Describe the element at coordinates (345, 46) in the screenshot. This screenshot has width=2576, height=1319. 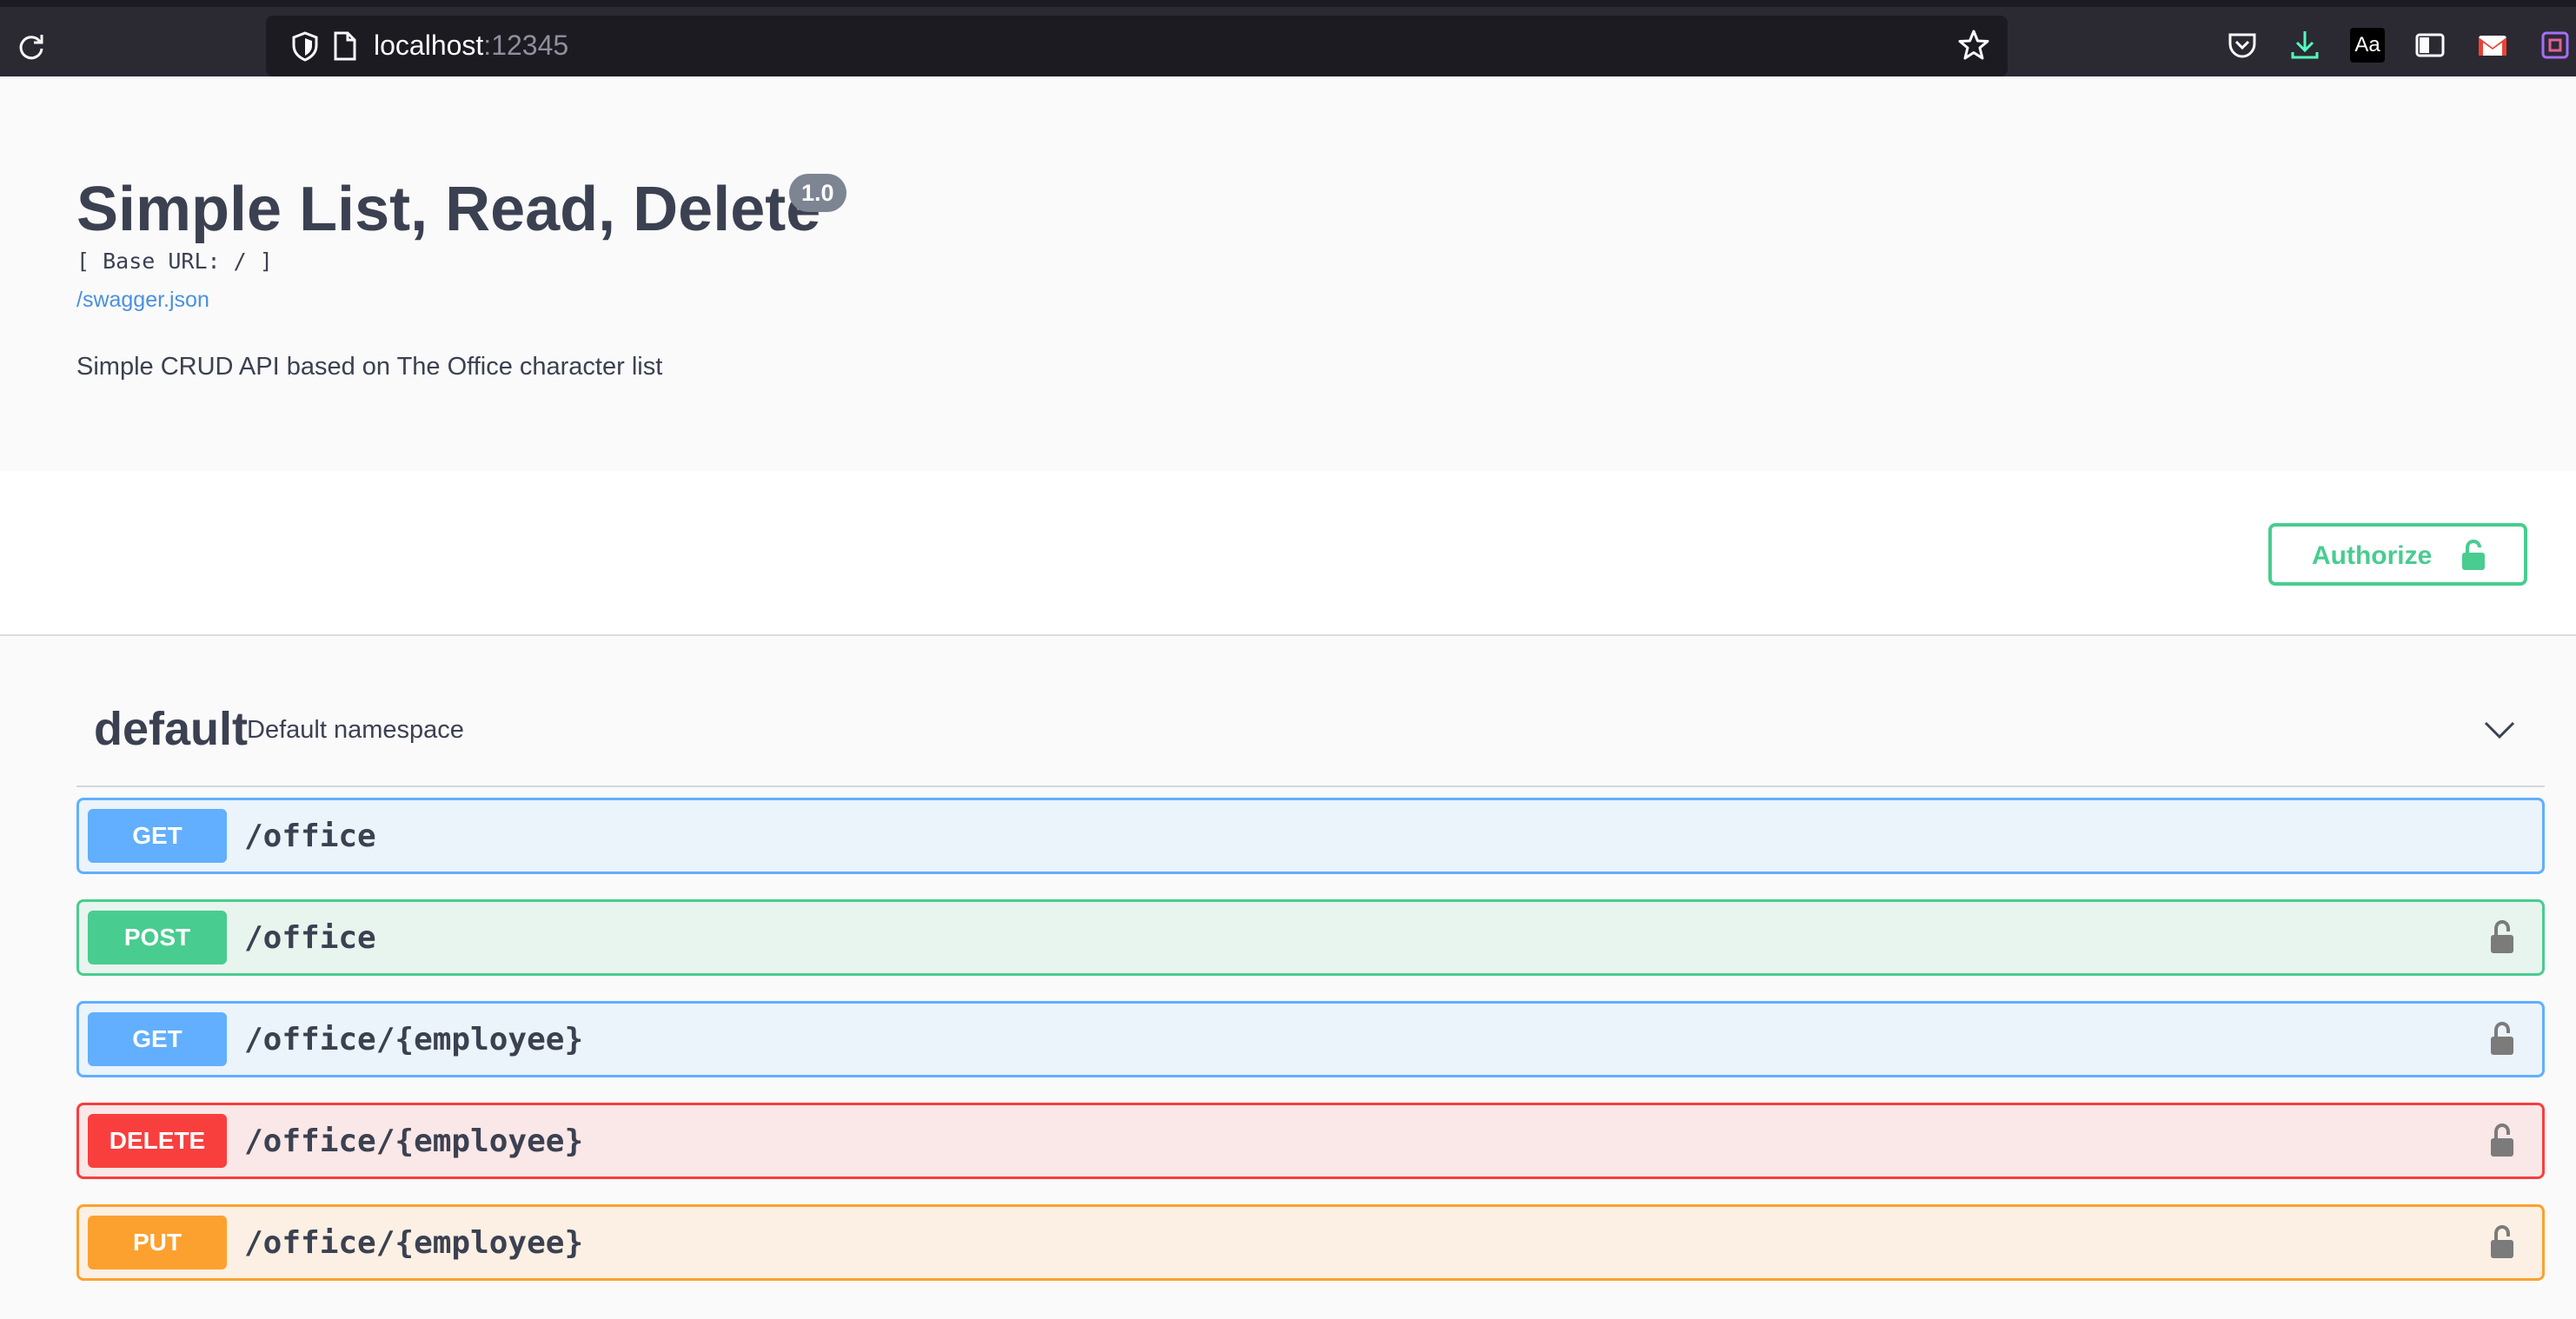
I see `page-icon` at that location.